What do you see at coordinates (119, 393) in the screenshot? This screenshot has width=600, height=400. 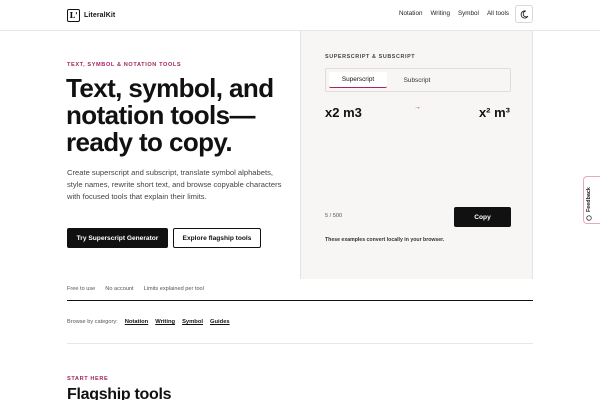 I see `flagship-title: Flagship tools` at bounding box center [119, 393].